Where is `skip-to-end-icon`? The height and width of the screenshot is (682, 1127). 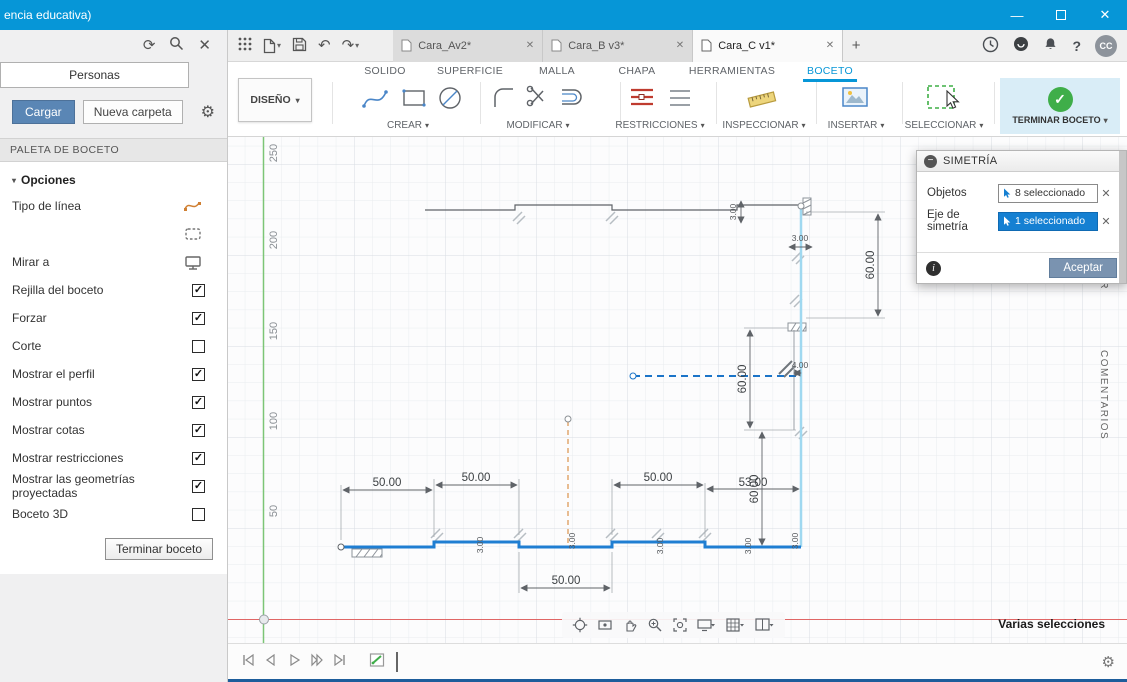 skip-to-end-icon is located at coordinates (340, 661).